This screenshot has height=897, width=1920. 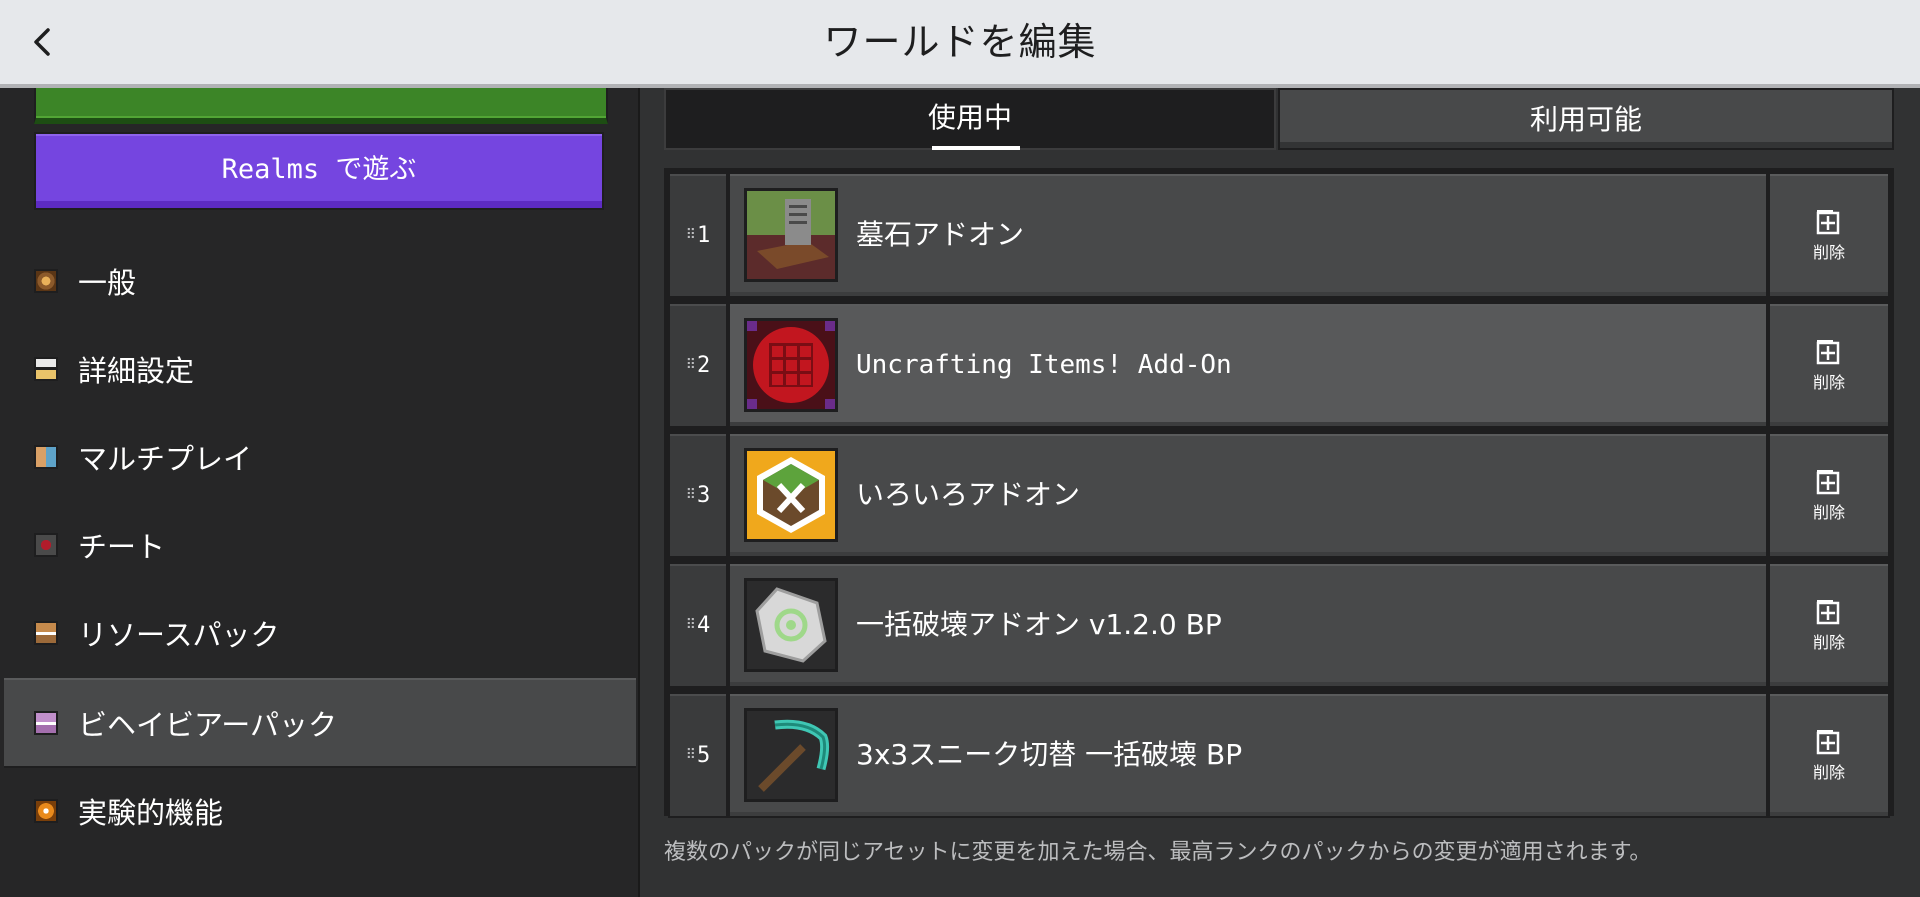 What do you see at coordinates (165, 459) in the screenshot?
I see `sidebar-item-label: マルチプレイ` at bounding box center [165, 459].